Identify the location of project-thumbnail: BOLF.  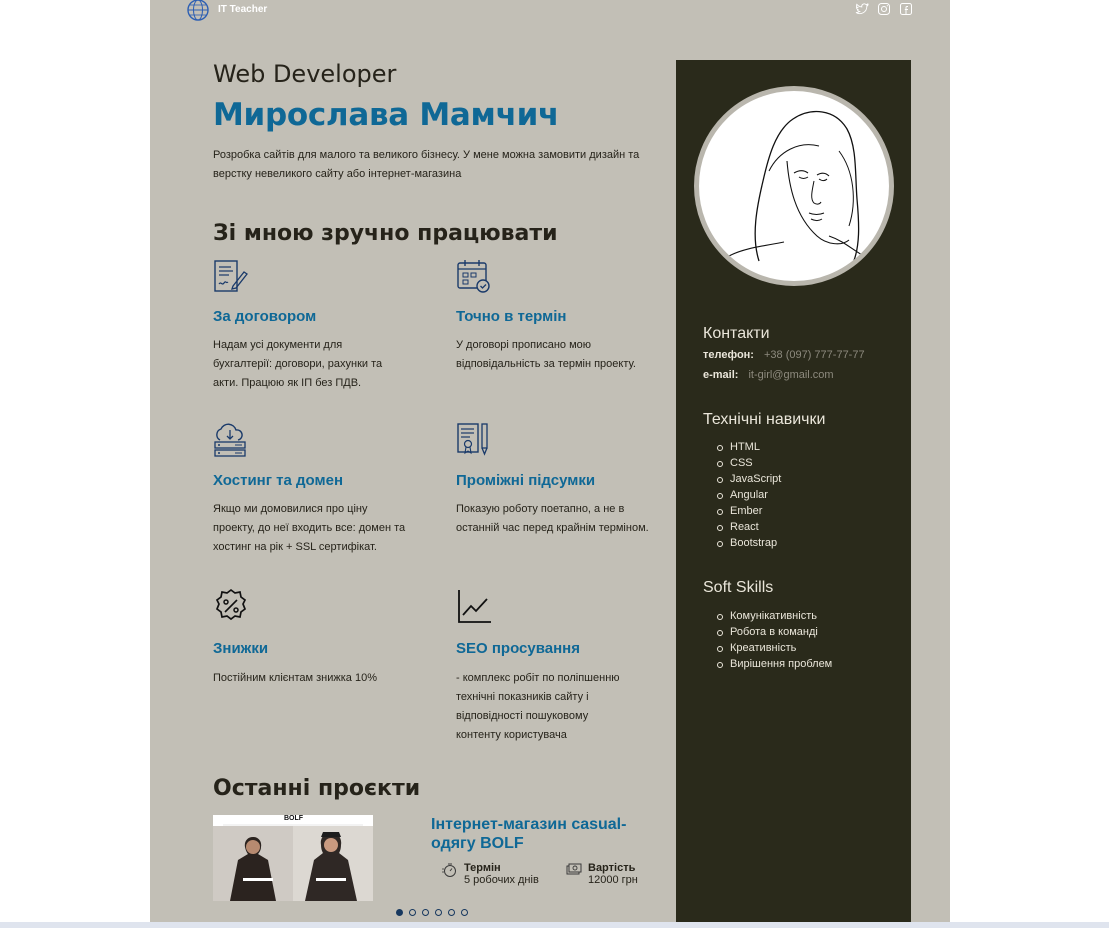
(293, 858).